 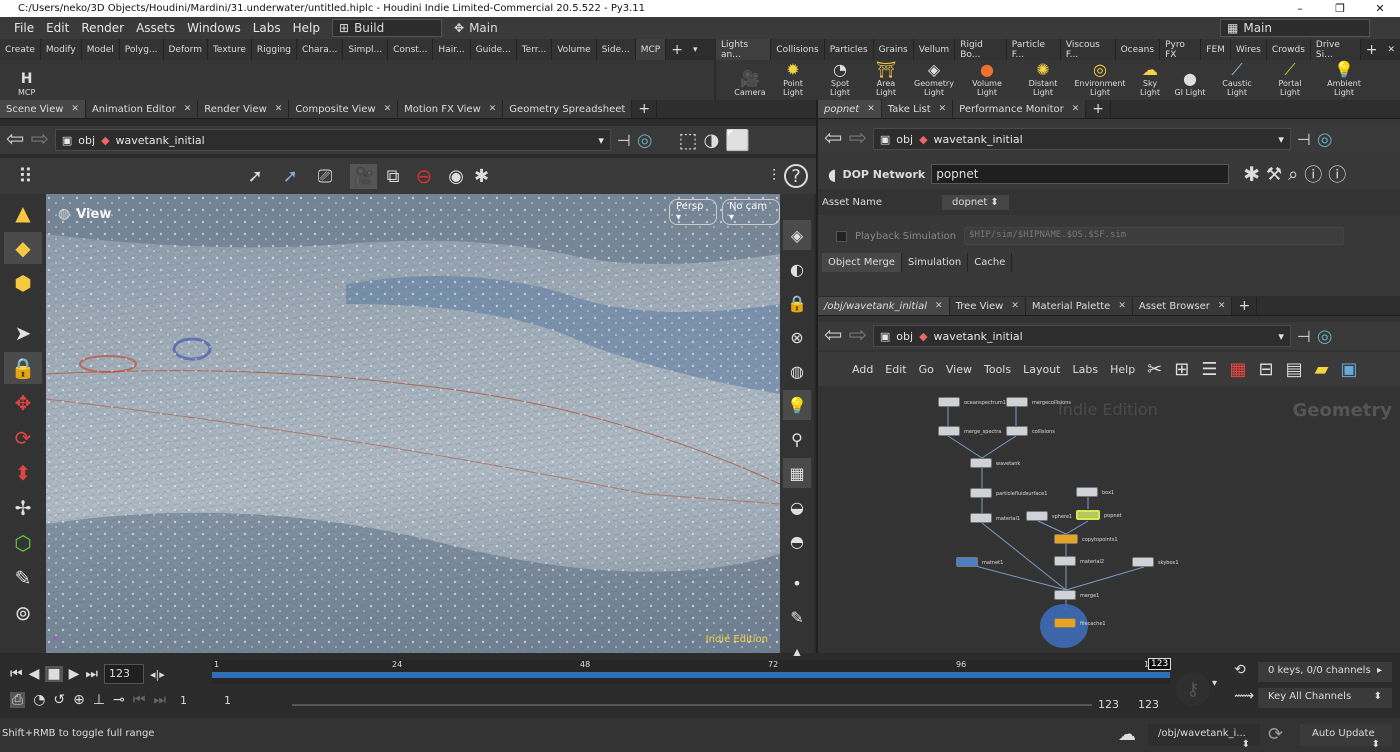 I want to click on dropdown-icon: ▾, so click(x=1281, y=336).